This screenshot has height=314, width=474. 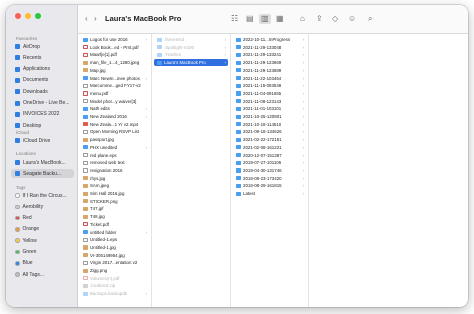 What do you see at coordinates (95, 19) in the screenshot?
I see `forward-button: ›` at bounding box center [95, 19].